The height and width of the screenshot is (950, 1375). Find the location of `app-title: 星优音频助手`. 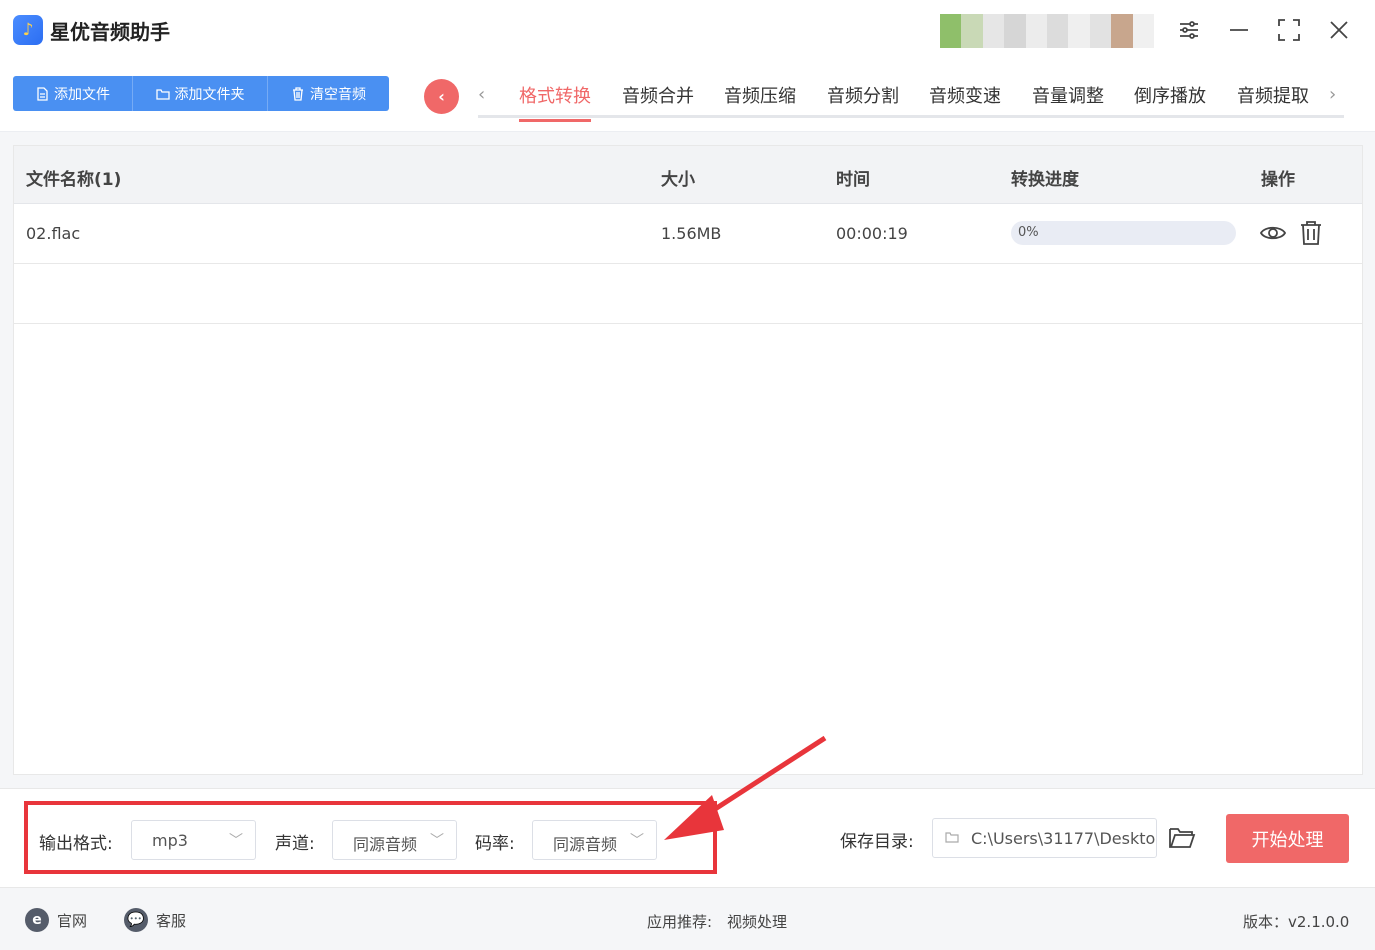

app-title: 星优音频助手 is located at coordinates (110, 32).